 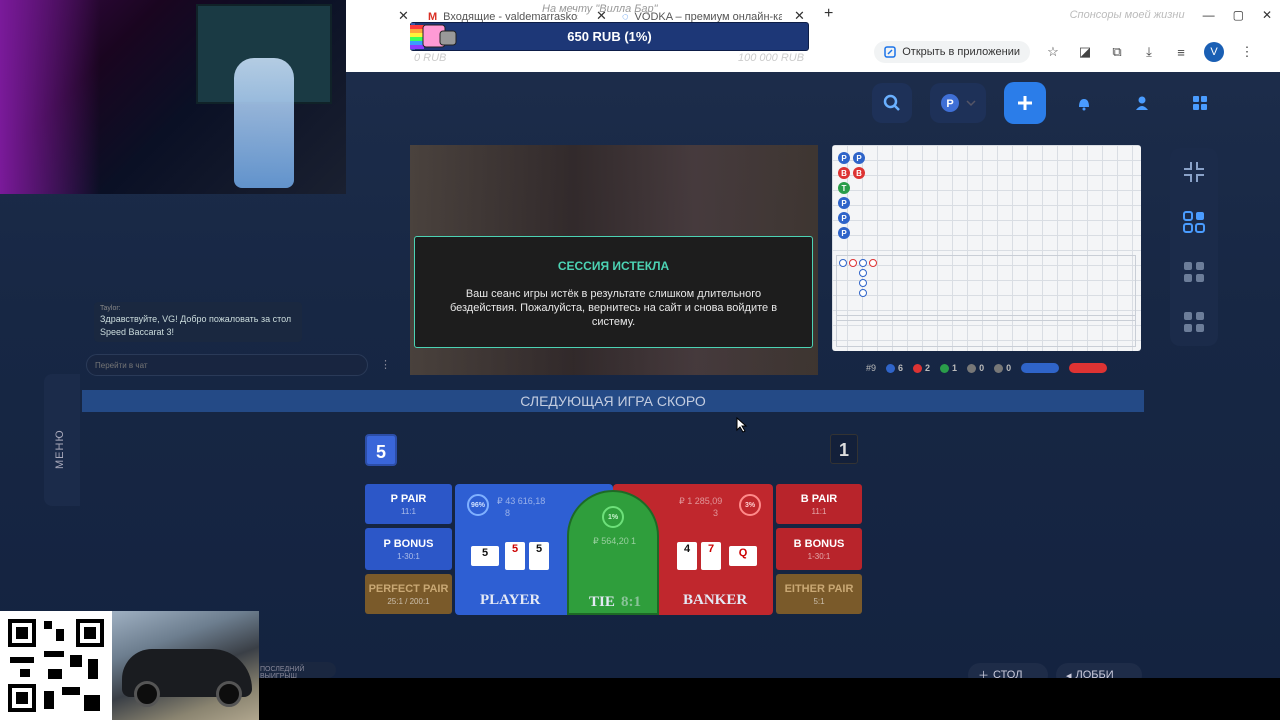 I want to click on close-window-icon: ✕, so click(x=1267, y=15).